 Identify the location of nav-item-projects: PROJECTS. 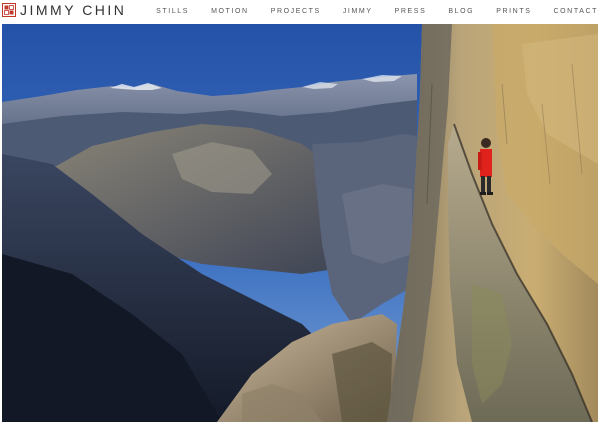
(296, 12).